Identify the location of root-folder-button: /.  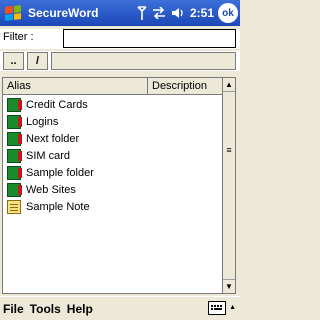
(37, 61).